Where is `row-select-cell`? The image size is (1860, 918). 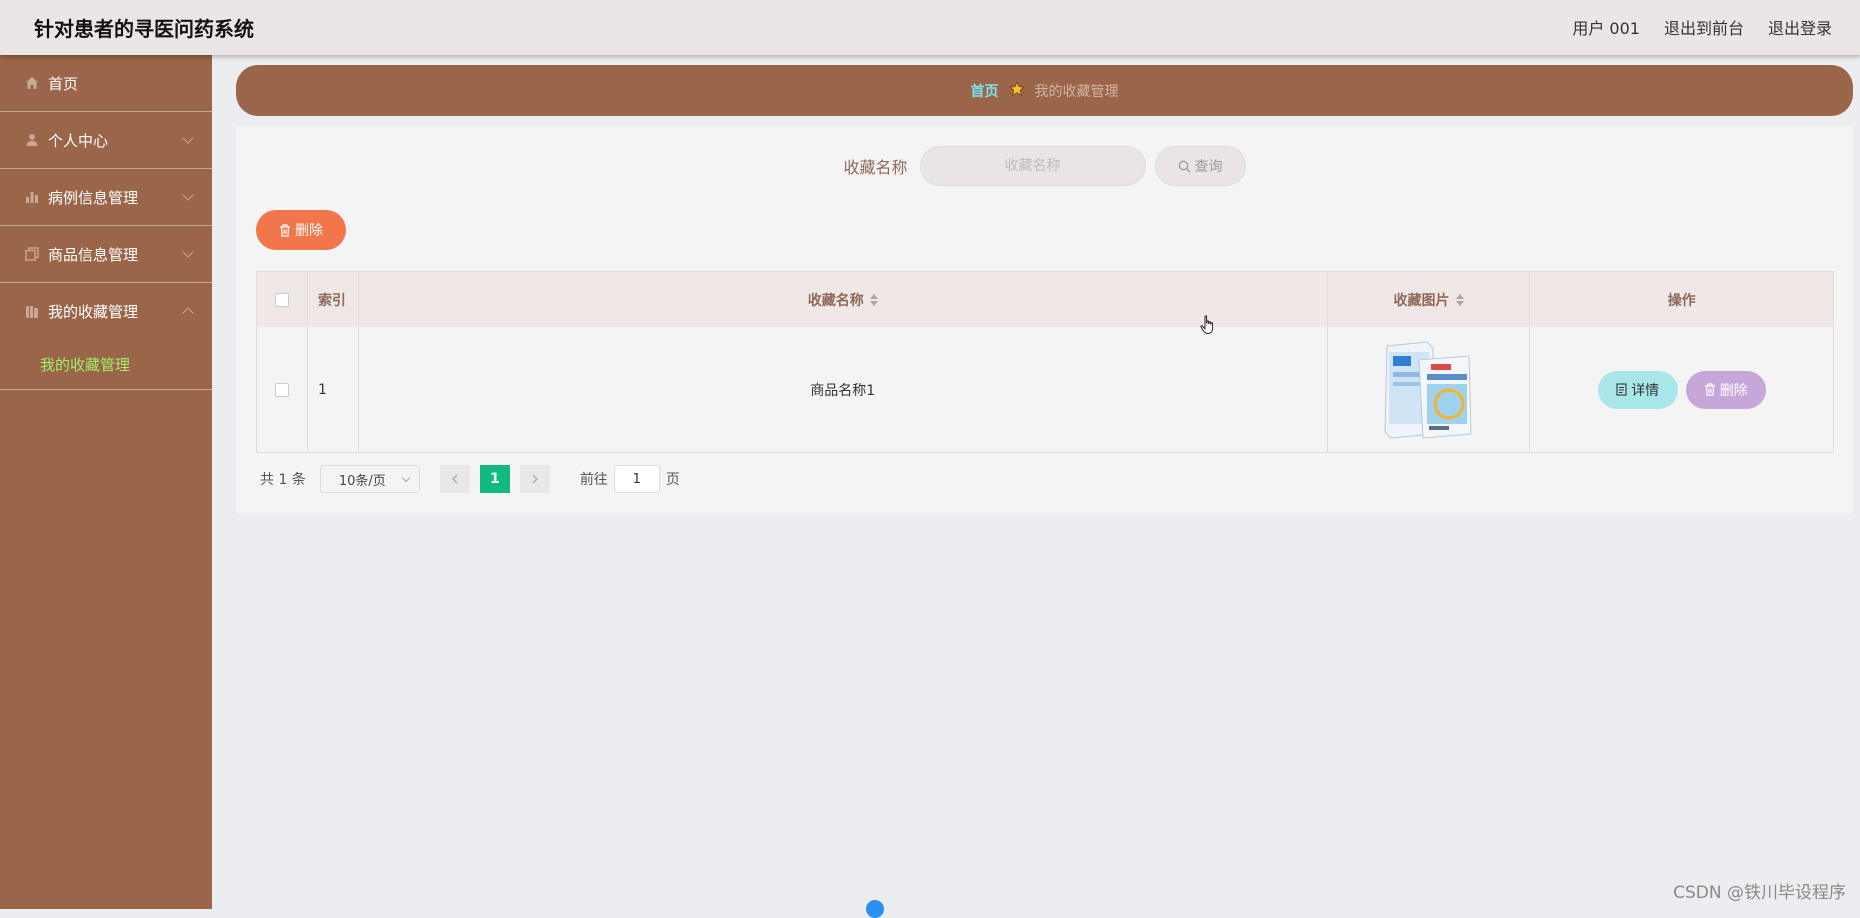
row-select-cell is located at coordinates (282, 389).